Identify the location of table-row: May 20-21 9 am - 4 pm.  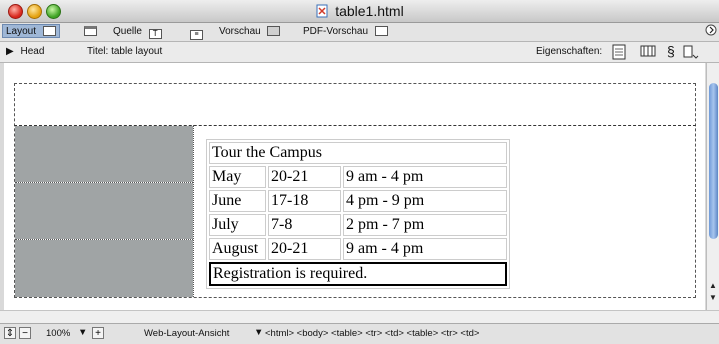
(358, 177).